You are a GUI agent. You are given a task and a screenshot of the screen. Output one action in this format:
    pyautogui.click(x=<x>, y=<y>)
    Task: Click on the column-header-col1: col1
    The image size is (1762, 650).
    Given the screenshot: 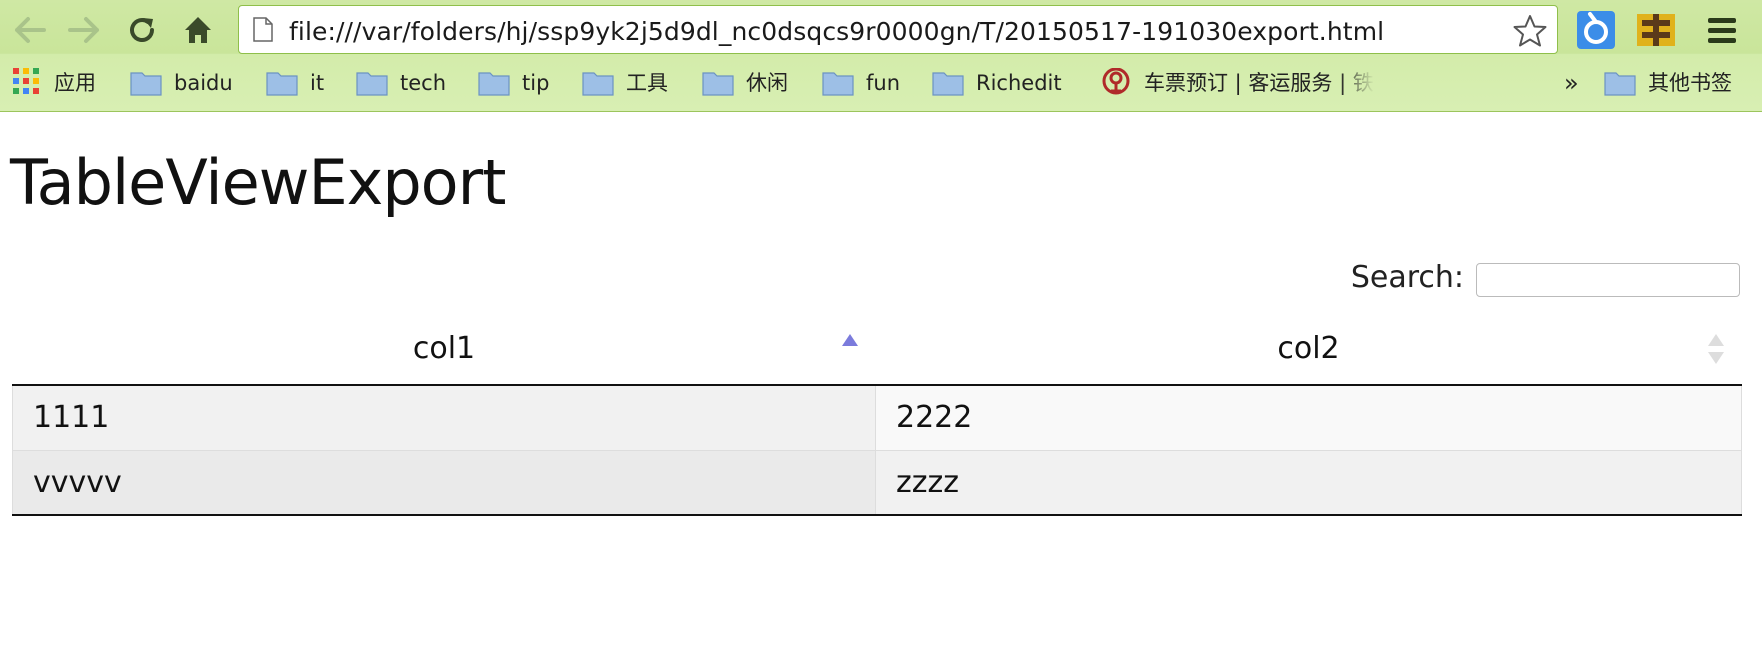 What is the action you would take?
    pyautogui.click(x=444, y=349)
    